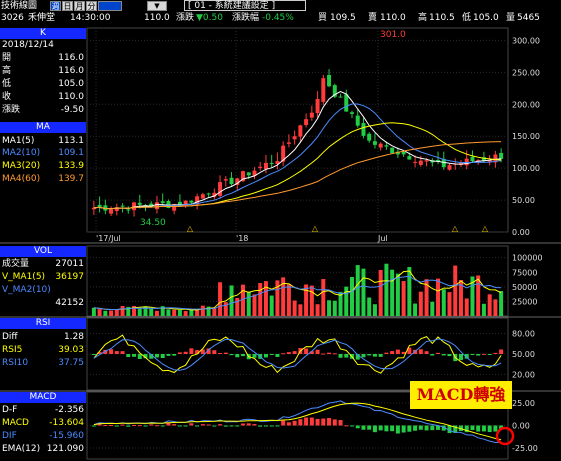  What do you see at coordinates (526, 40) in the screenshot?
I see `price-y-tick: 300.00` at bounding box center [526, 40].